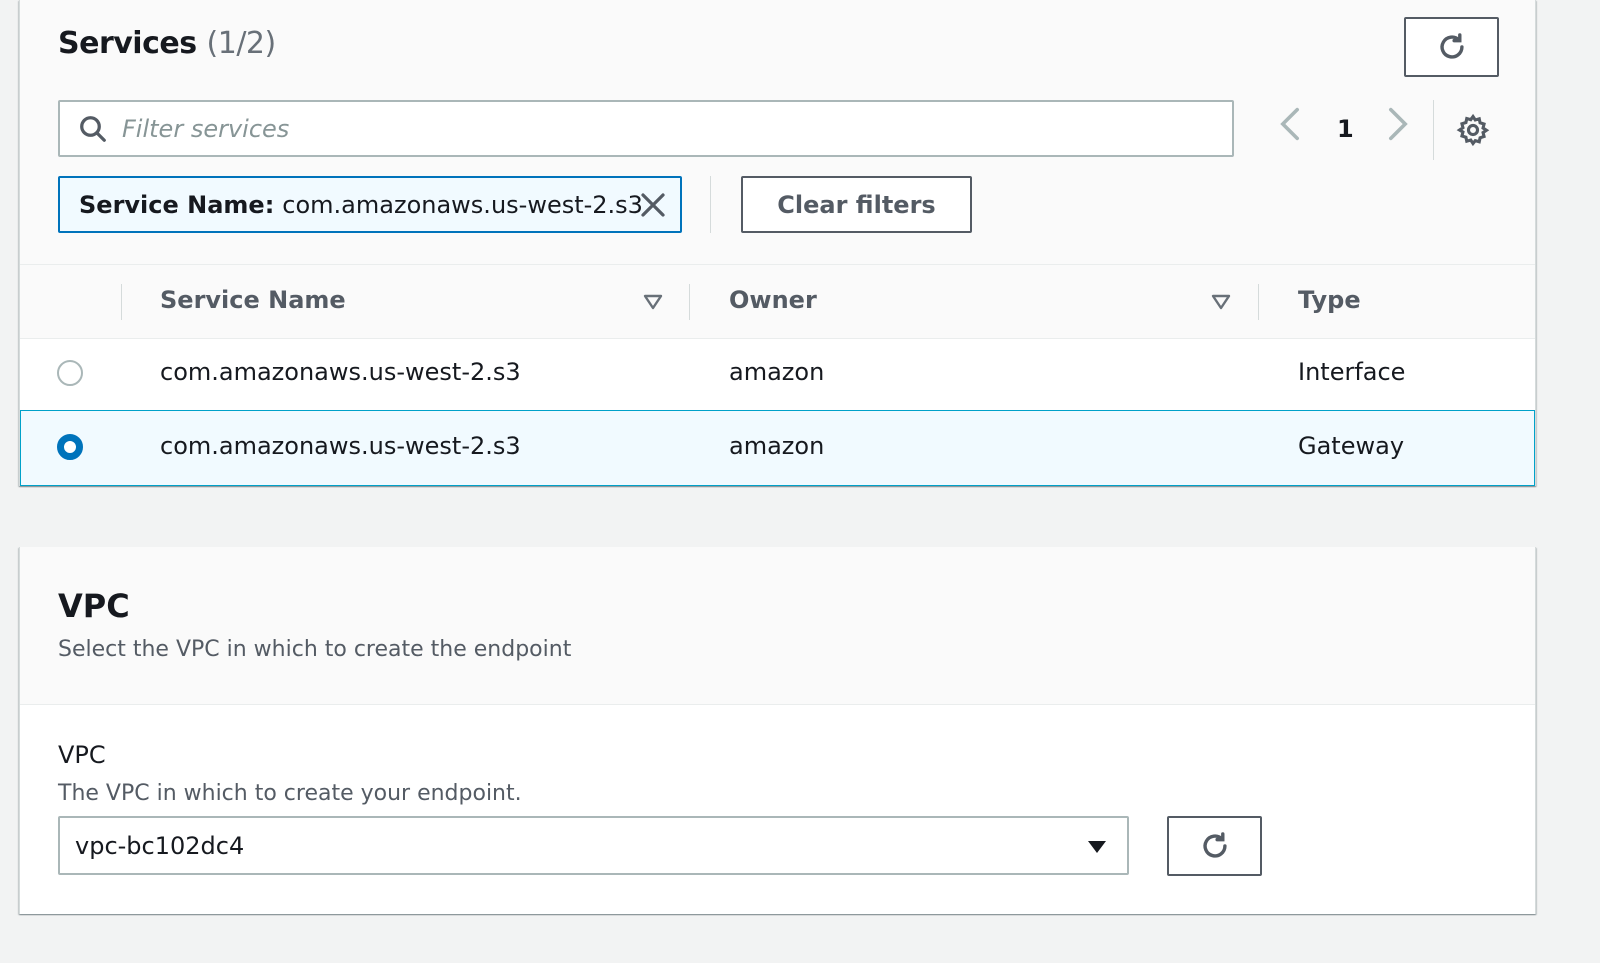  I want to click on close-icon, so click(653, 205).